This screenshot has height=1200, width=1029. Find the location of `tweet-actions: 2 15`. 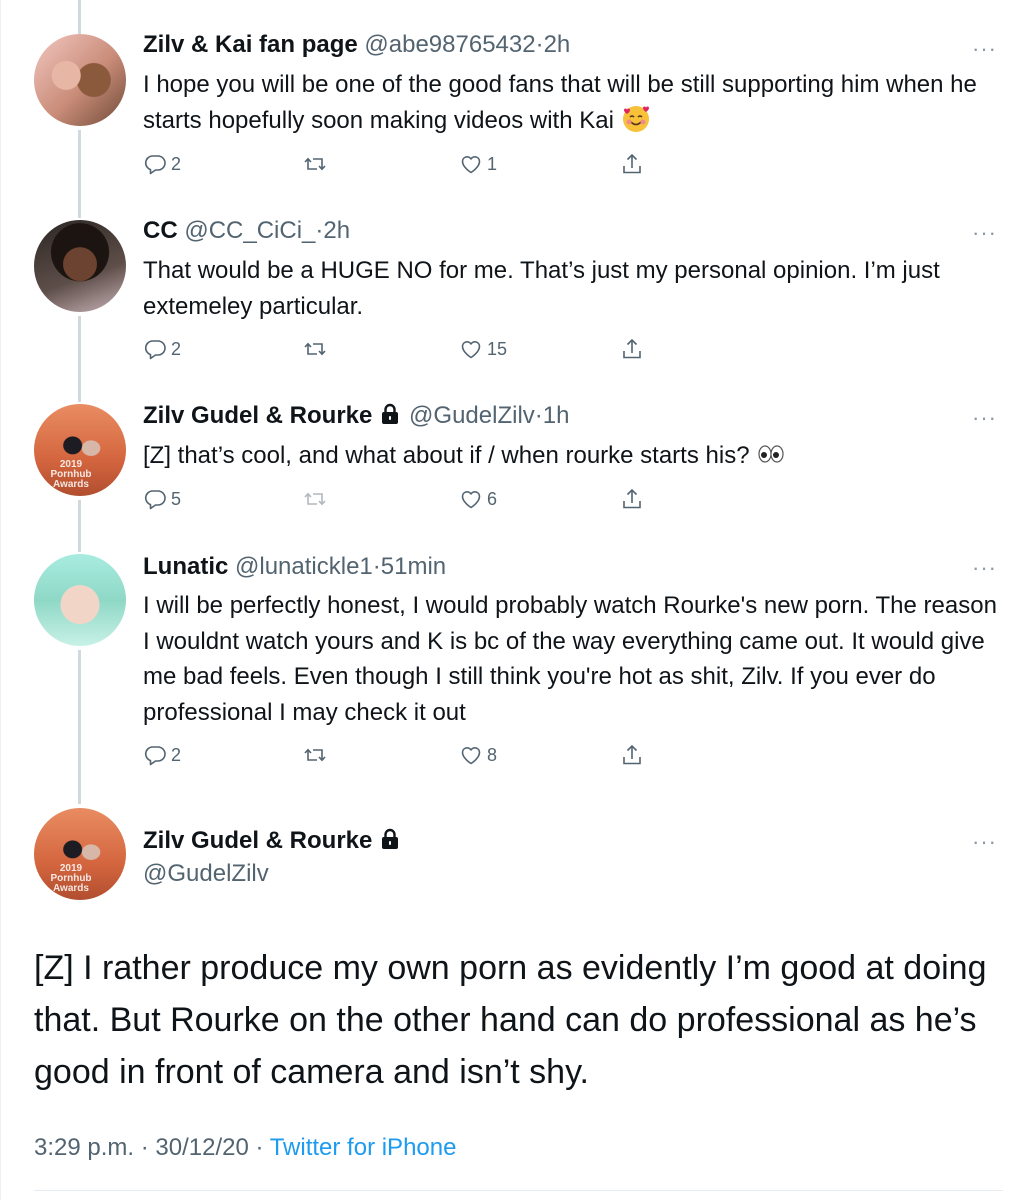

tweet-actions: 2 15 is located at coordinates (403, 352).